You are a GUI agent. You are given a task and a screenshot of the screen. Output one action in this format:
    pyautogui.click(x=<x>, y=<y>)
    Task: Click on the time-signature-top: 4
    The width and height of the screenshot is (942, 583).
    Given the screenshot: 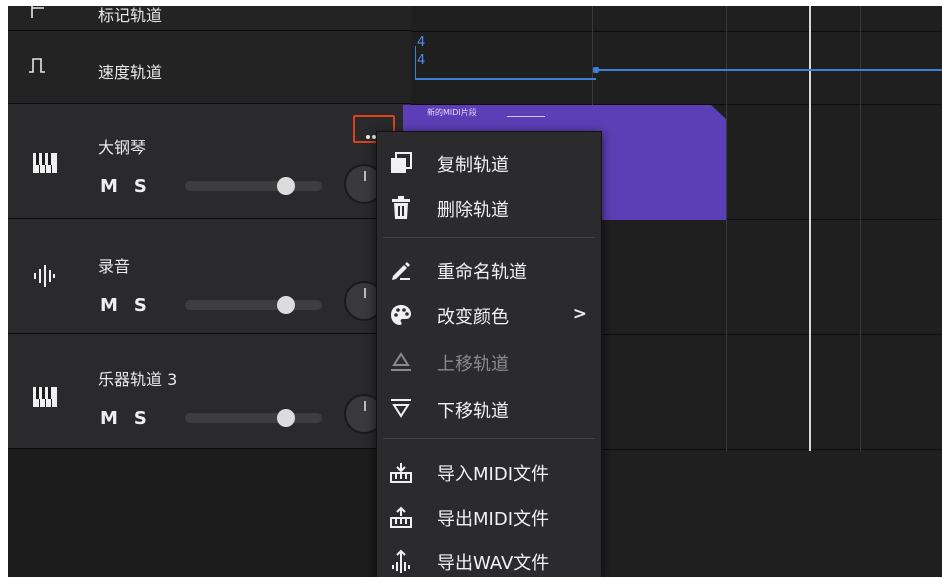 What is the action you would take?
    pyautogui.click(x=421, y=42)
    